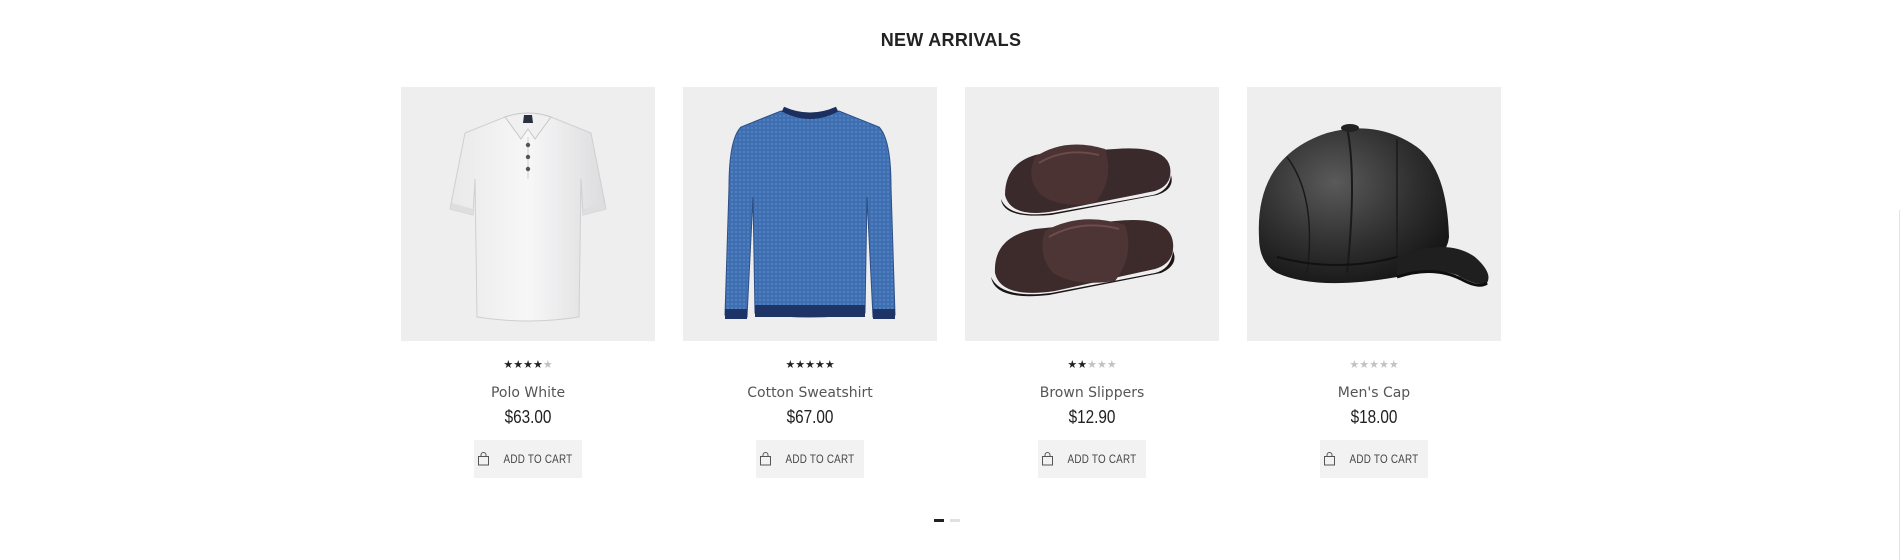 The height and width of the screenshot is (560, 1902). I want to click on product-card: ★★★★★ Men's Cap $18.00 ADD TO CART, so click(1374, 282).